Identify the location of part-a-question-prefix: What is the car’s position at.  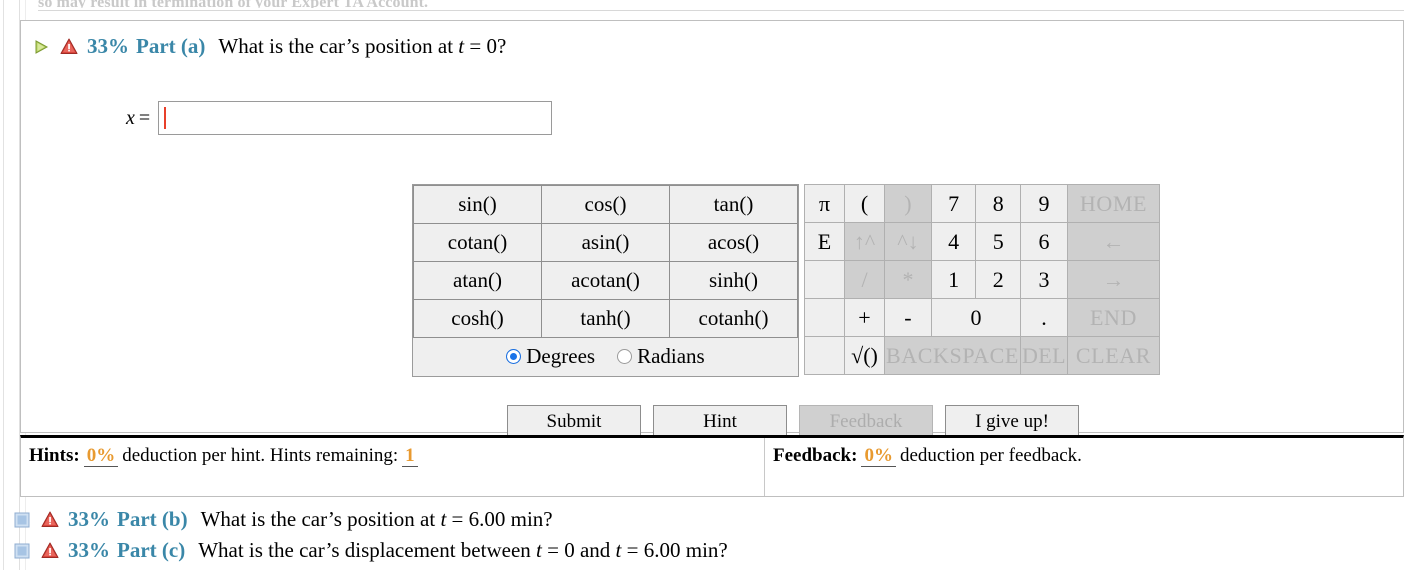
(338, 46).